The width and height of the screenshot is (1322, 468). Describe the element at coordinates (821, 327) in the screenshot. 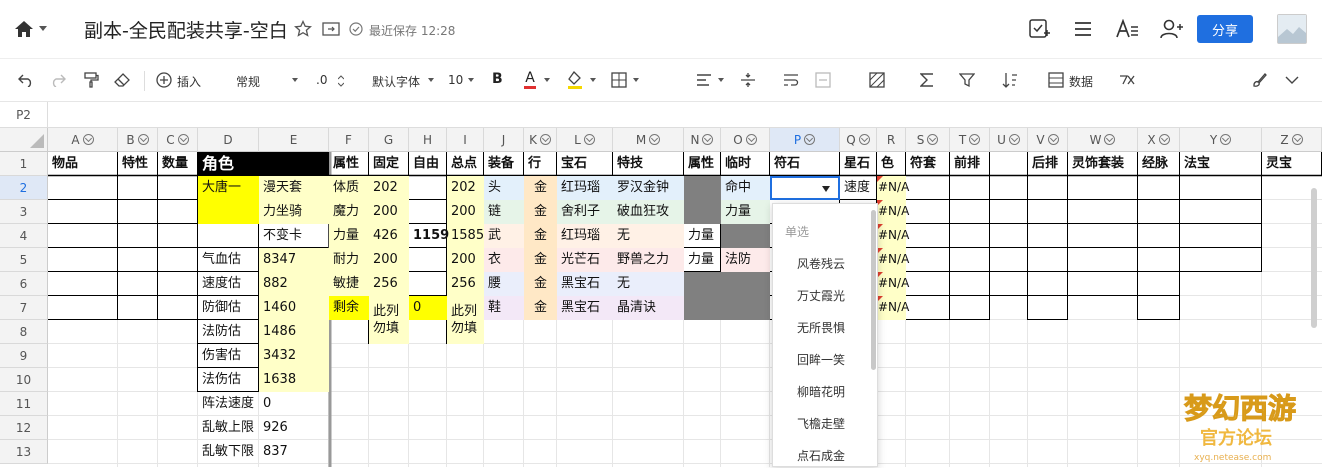

I see `dropdown-option: 无所畏惧` at that location.